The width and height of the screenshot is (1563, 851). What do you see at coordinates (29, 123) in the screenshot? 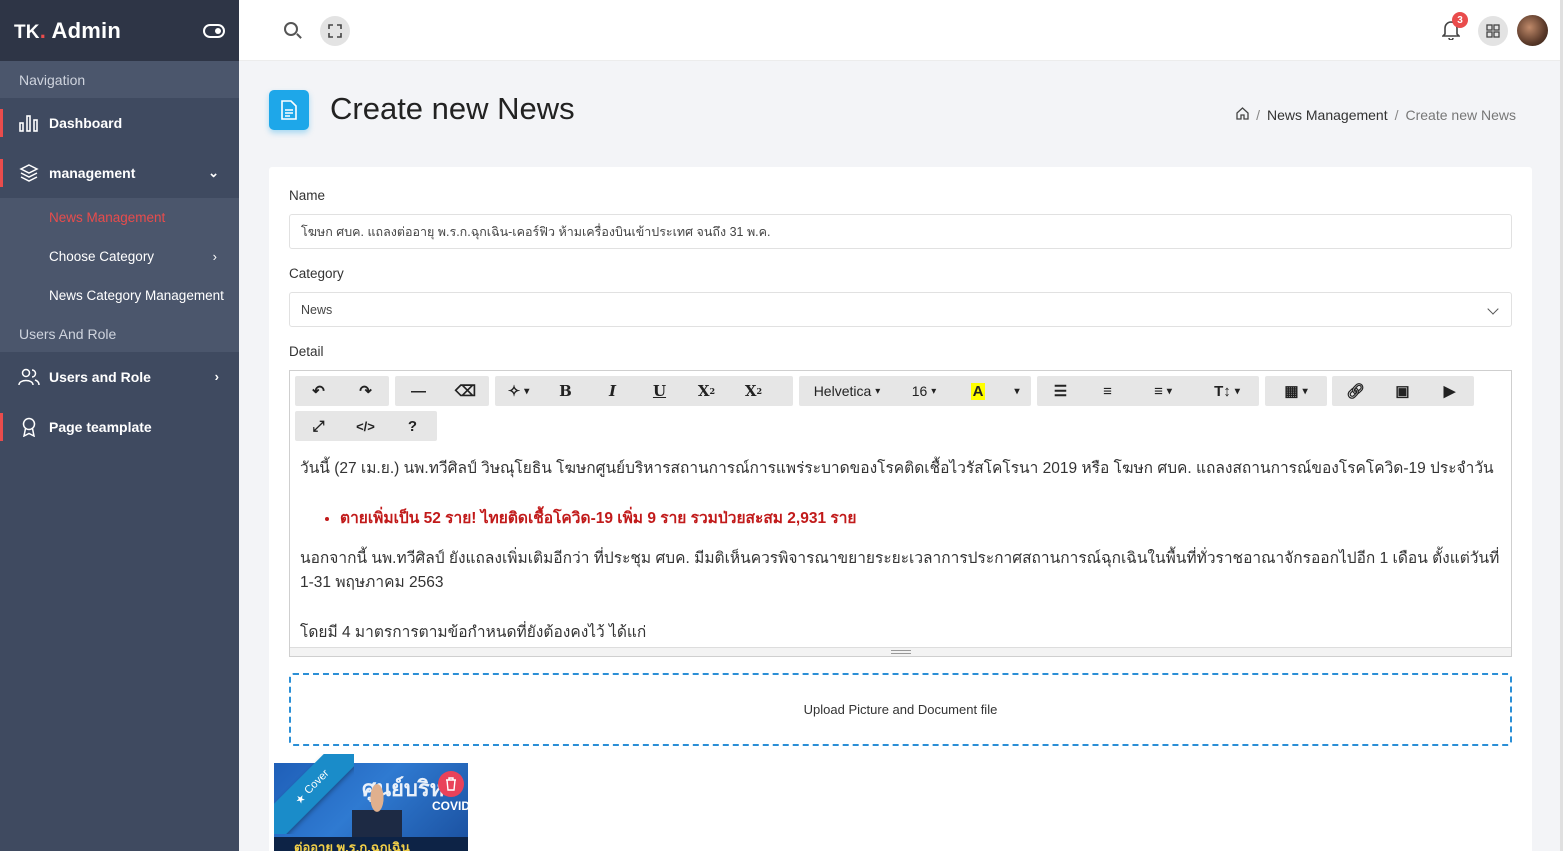
I see `bar-chart-icon` at bounding box center [29, 123].